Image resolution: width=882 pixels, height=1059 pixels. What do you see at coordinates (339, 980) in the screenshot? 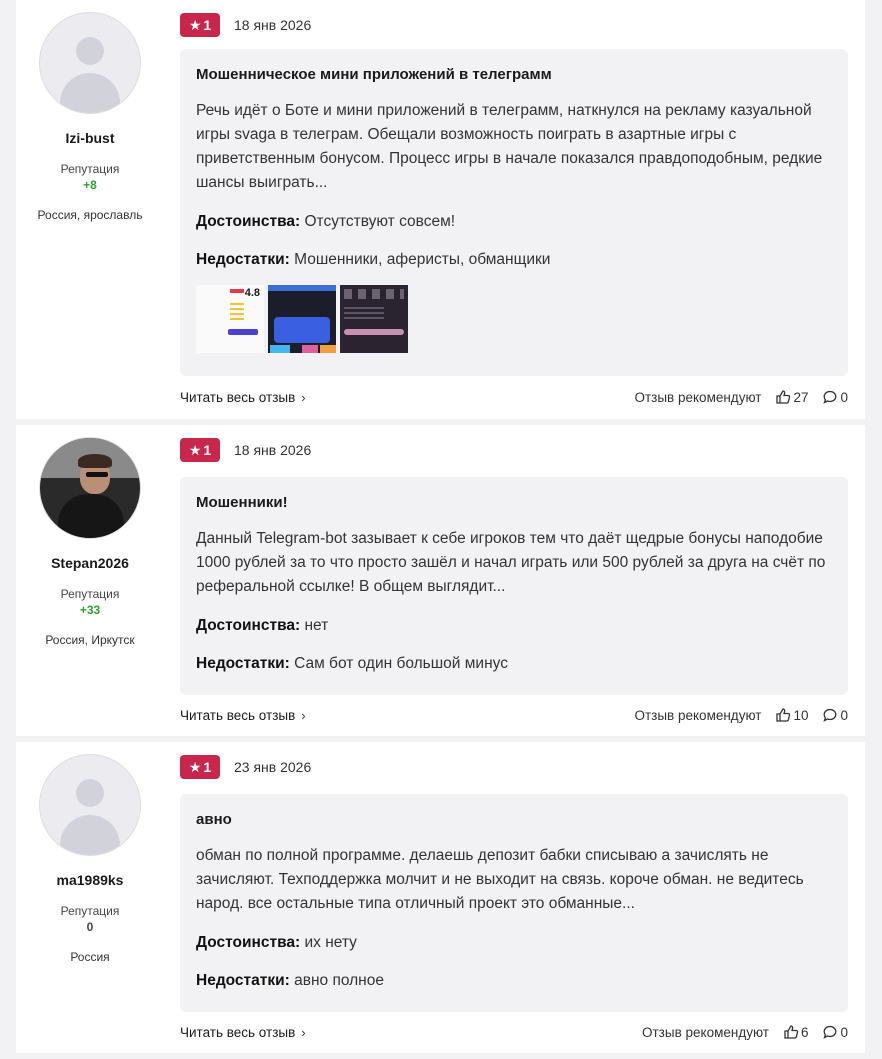
I see `cons-text: авно полное` at bounding box center [339, 980].